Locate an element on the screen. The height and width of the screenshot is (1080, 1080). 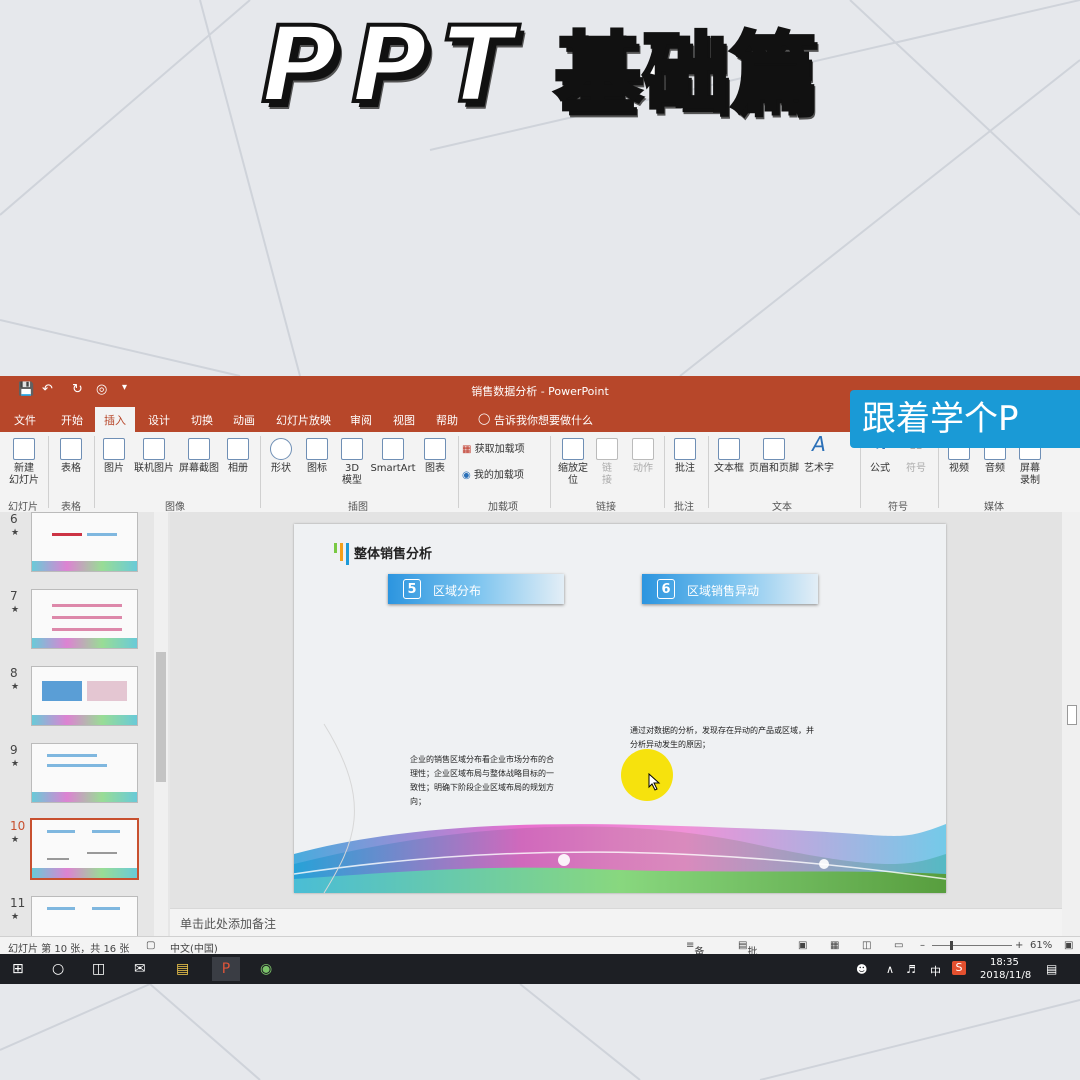
title-accent-bar is located at coordinates (335, 548).